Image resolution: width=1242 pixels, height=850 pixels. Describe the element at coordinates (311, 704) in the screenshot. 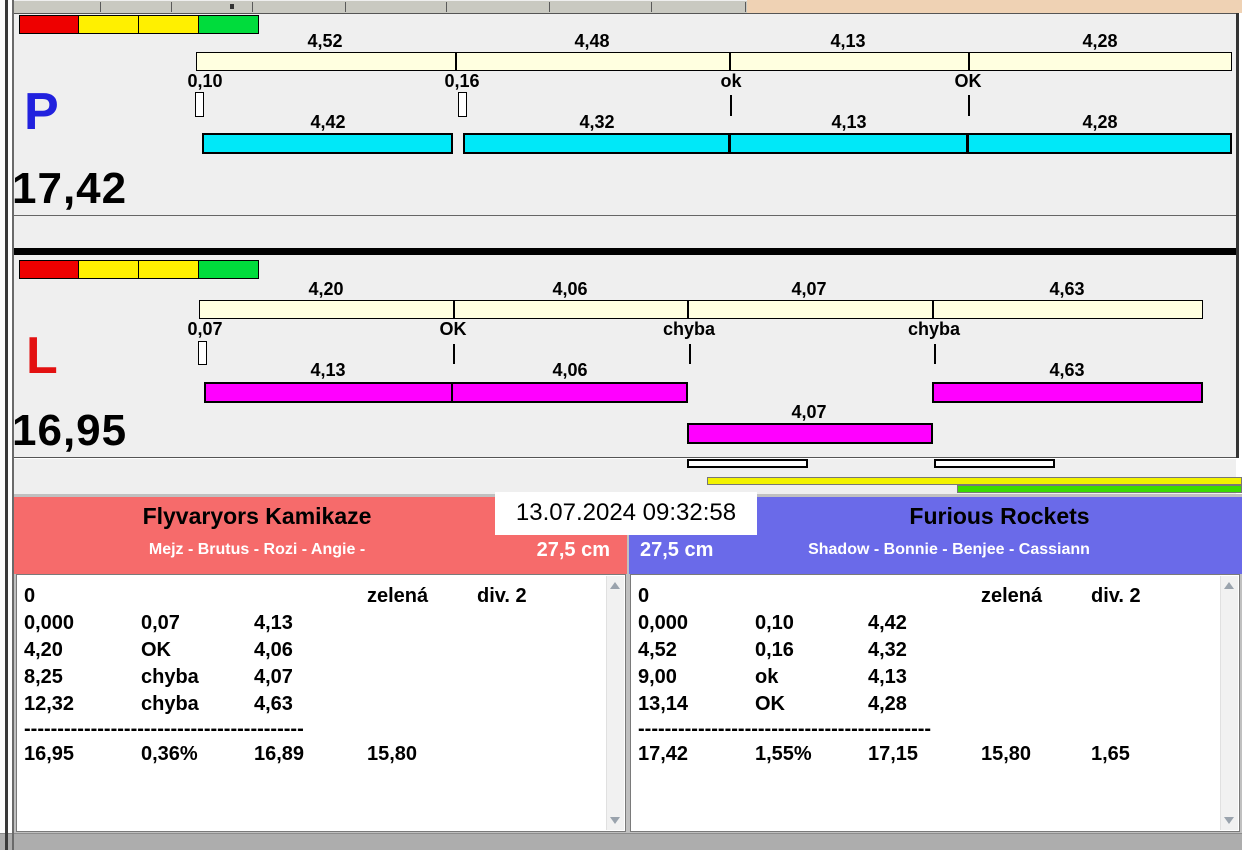

I see `table-row: 12,32 chyba 4,63` at that location.